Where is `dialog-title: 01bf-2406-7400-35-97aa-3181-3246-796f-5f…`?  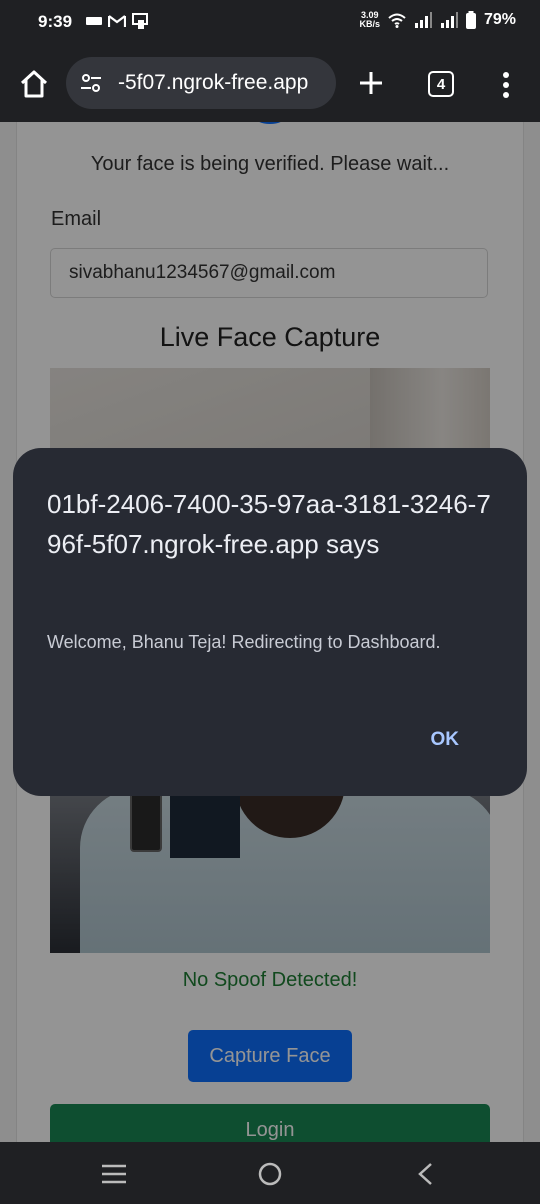 dialog-title: 01bf-2406-7400-35-97aa-3181-3246-796f-5f… is located at coordinates (269, 524).